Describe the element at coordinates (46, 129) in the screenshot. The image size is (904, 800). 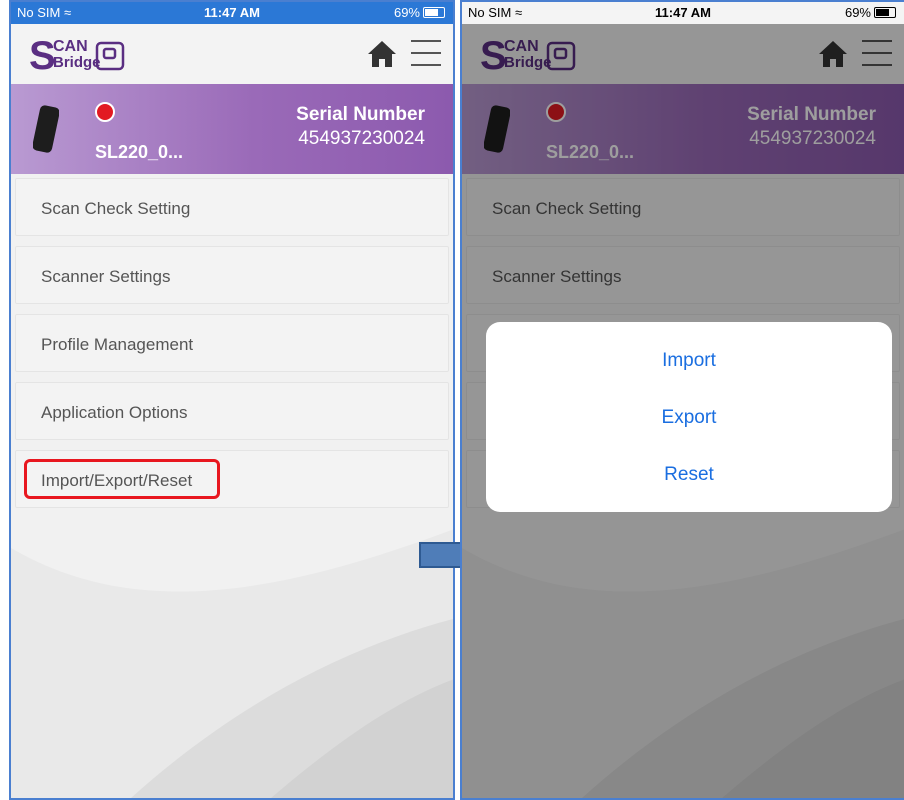
I see `scanner-device-icon` at that location.